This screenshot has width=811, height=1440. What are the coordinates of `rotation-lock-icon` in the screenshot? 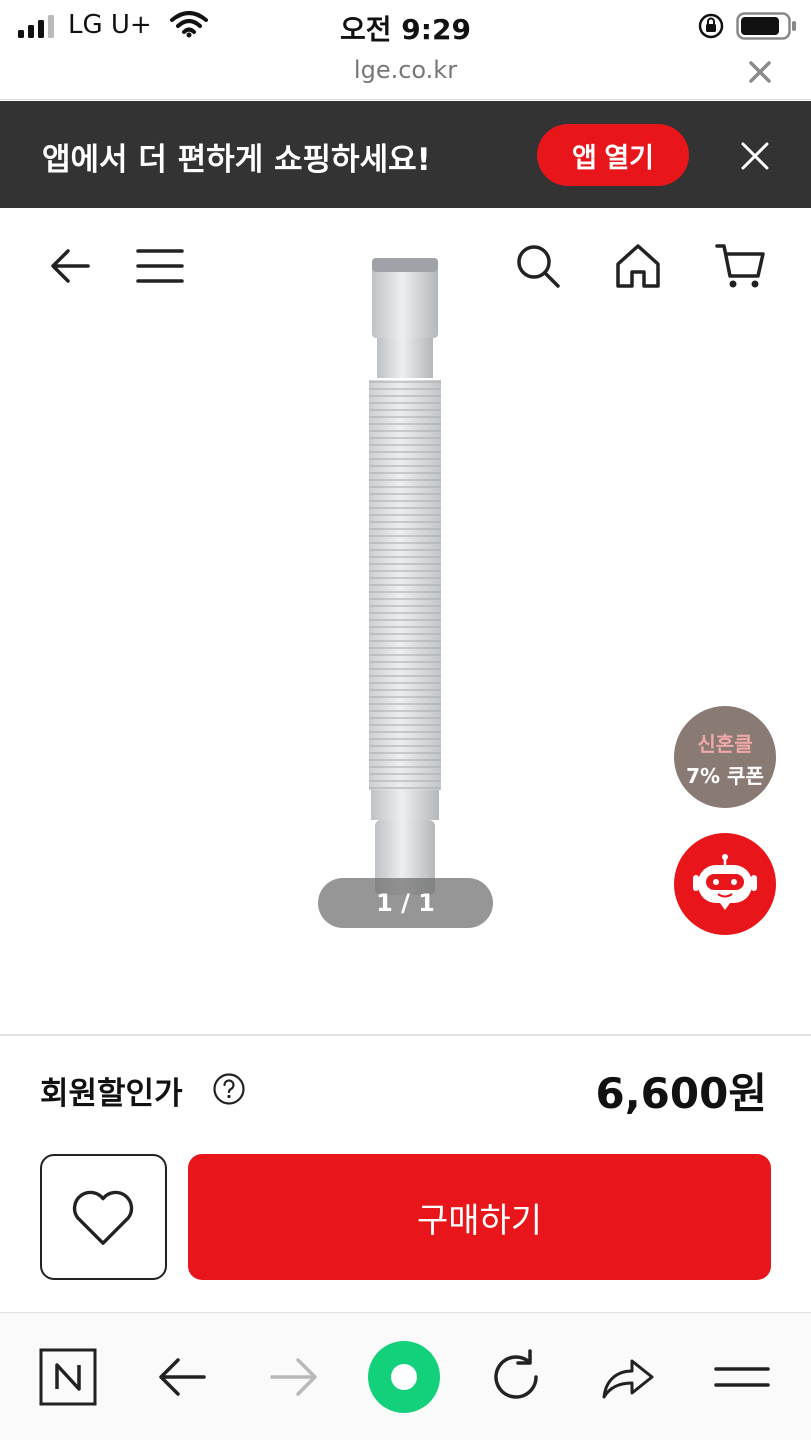 It's located at (711, 26).